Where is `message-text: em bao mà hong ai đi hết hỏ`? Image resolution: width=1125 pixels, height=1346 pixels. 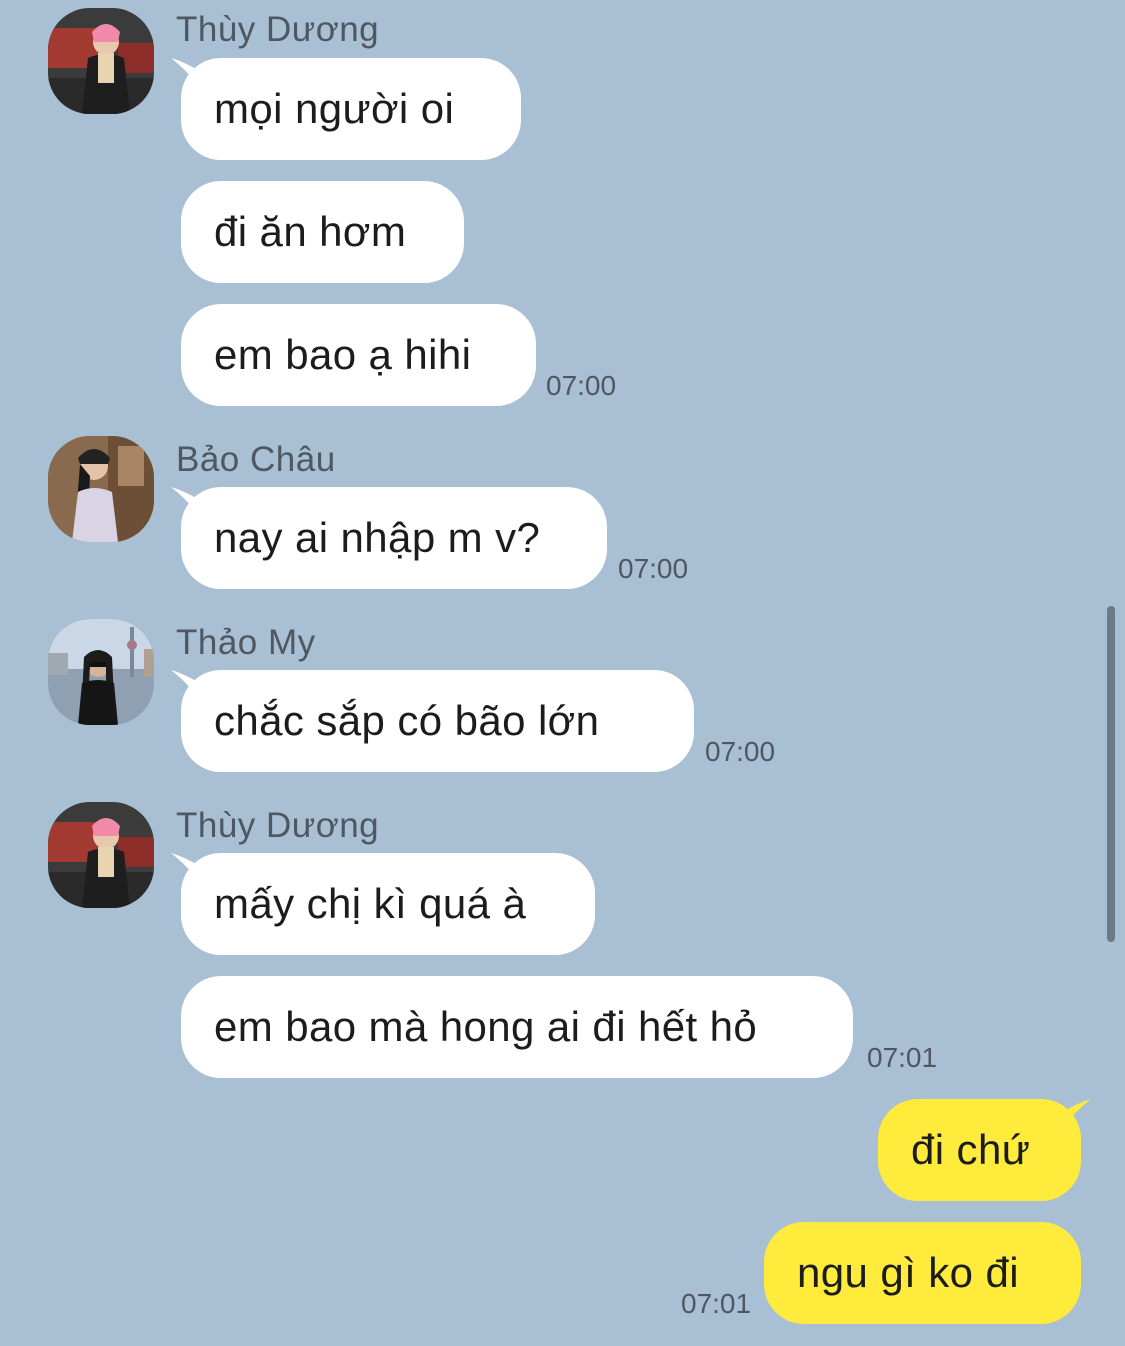 message-text: em bao mà hong ai đi hết hỏ is located at coordinates (486, 1026).